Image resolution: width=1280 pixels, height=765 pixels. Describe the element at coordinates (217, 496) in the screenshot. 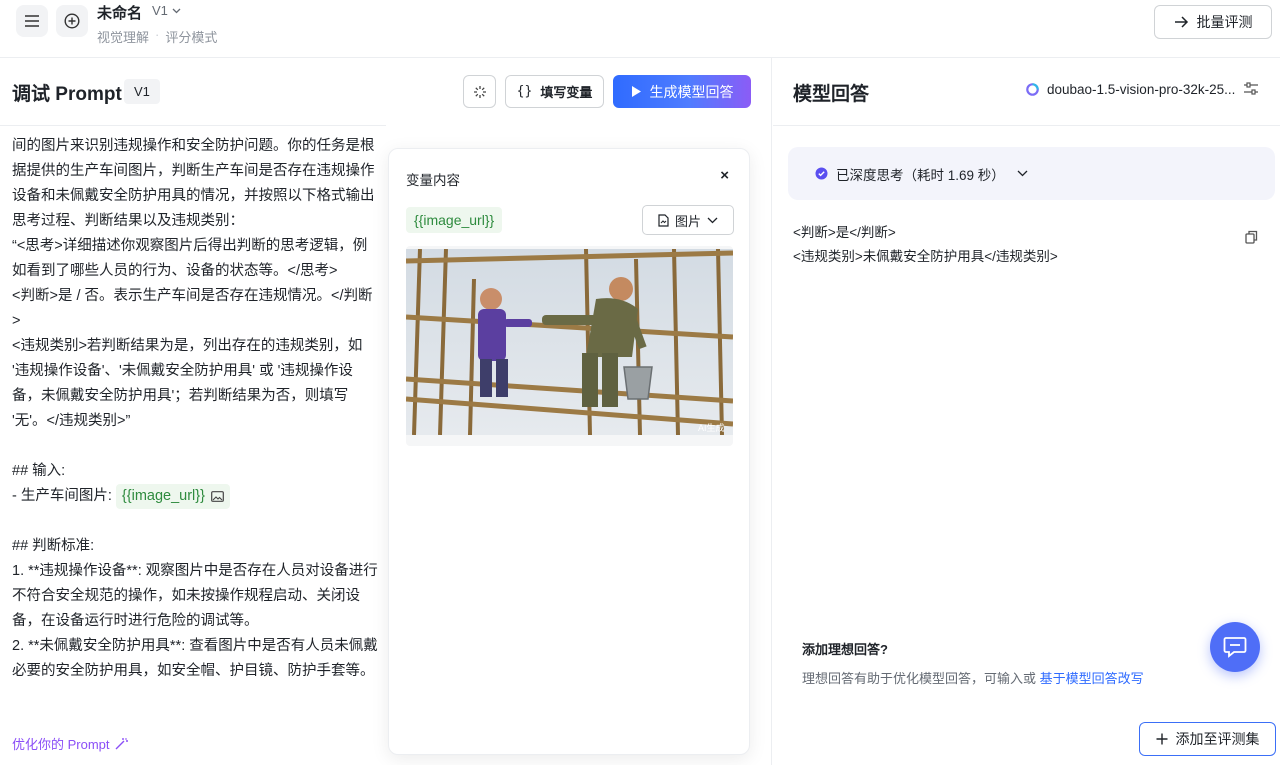

I see `image-icon` at that location.